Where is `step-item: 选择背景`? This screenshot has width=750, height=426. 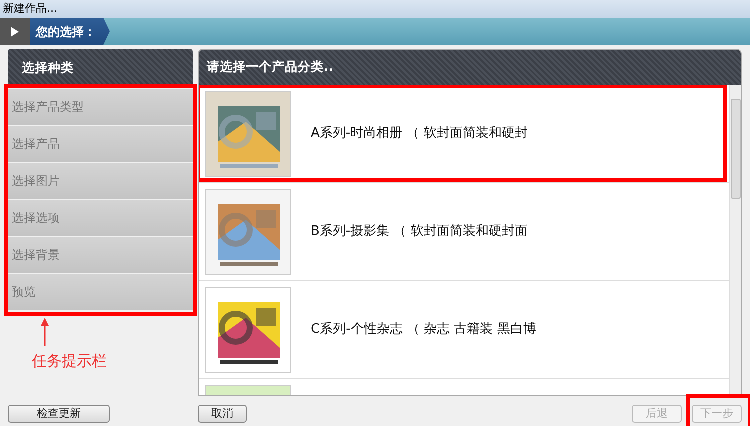 step-item: 选择背景 is located at coordinates (100, 255).